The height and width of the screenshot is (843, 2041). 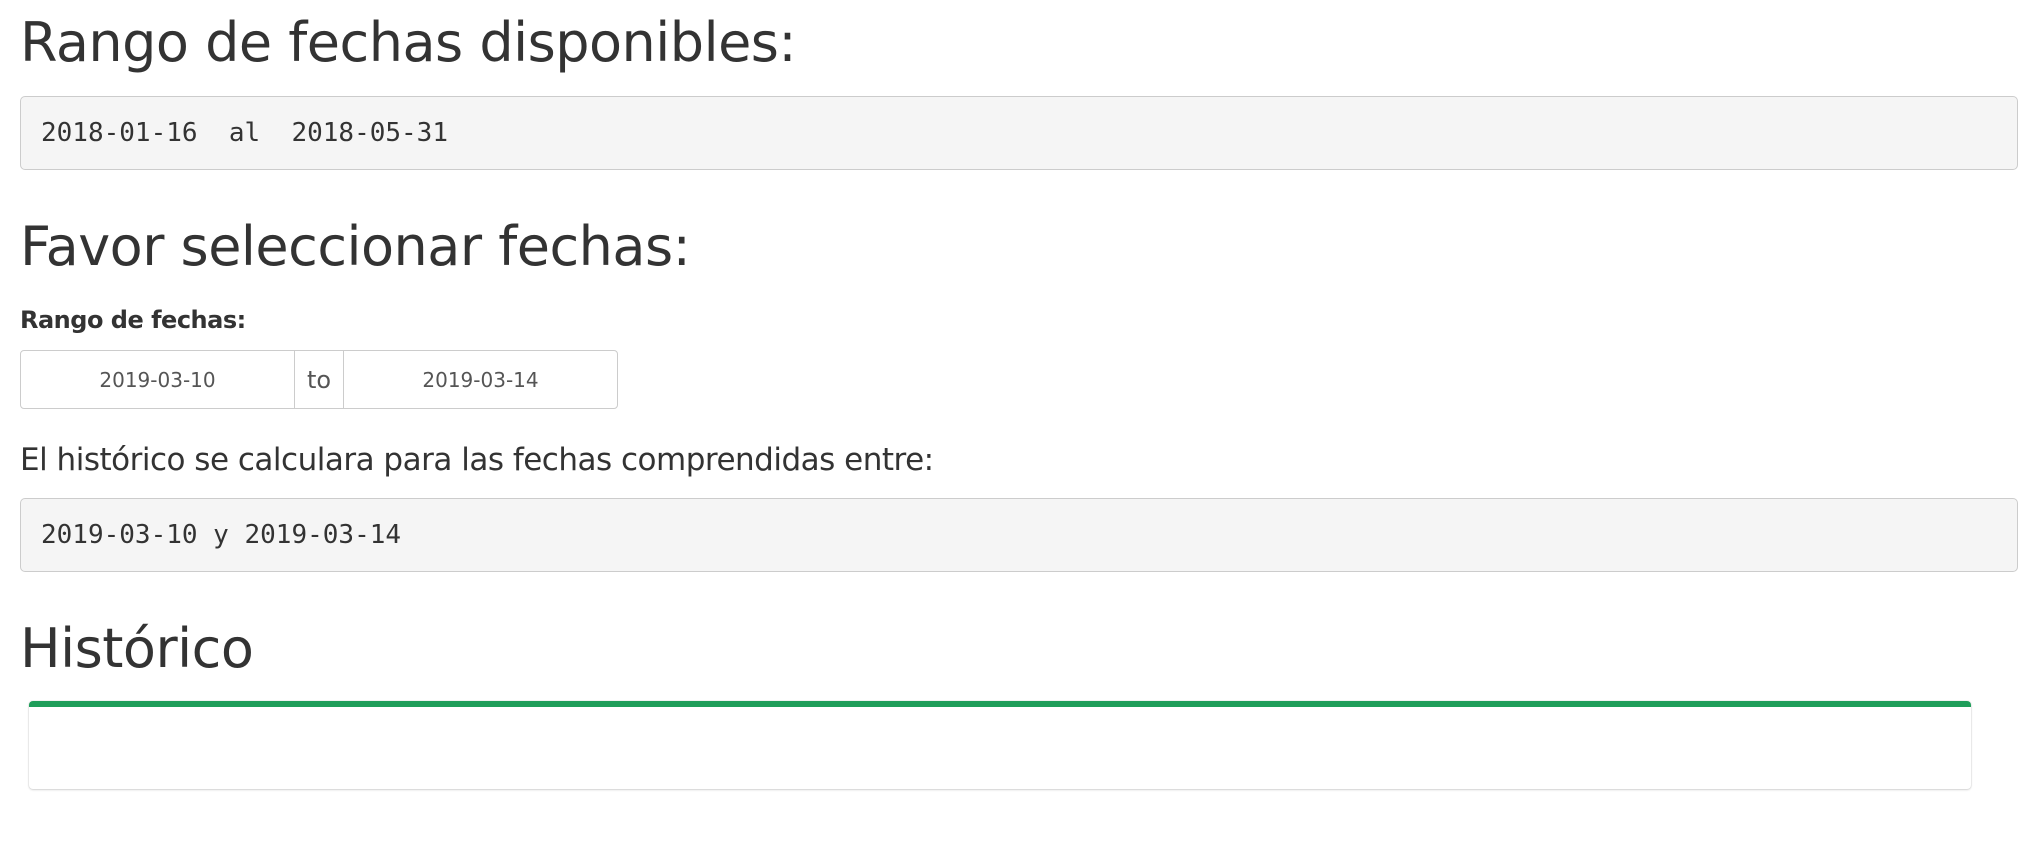 I want to click on date-range-separator: to, so click(x=319, y=379).